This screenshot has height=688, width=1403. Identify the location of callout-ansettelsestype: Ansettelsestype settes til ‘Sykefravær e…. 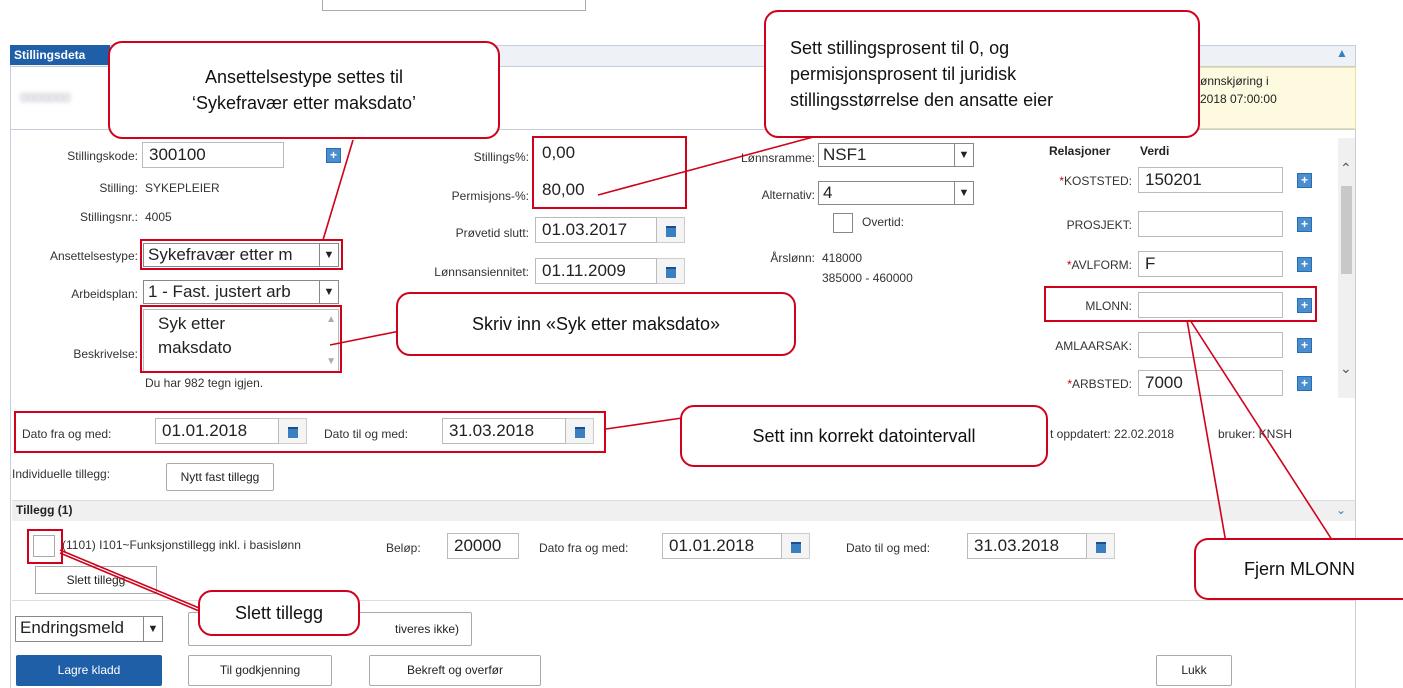
(304, 90).